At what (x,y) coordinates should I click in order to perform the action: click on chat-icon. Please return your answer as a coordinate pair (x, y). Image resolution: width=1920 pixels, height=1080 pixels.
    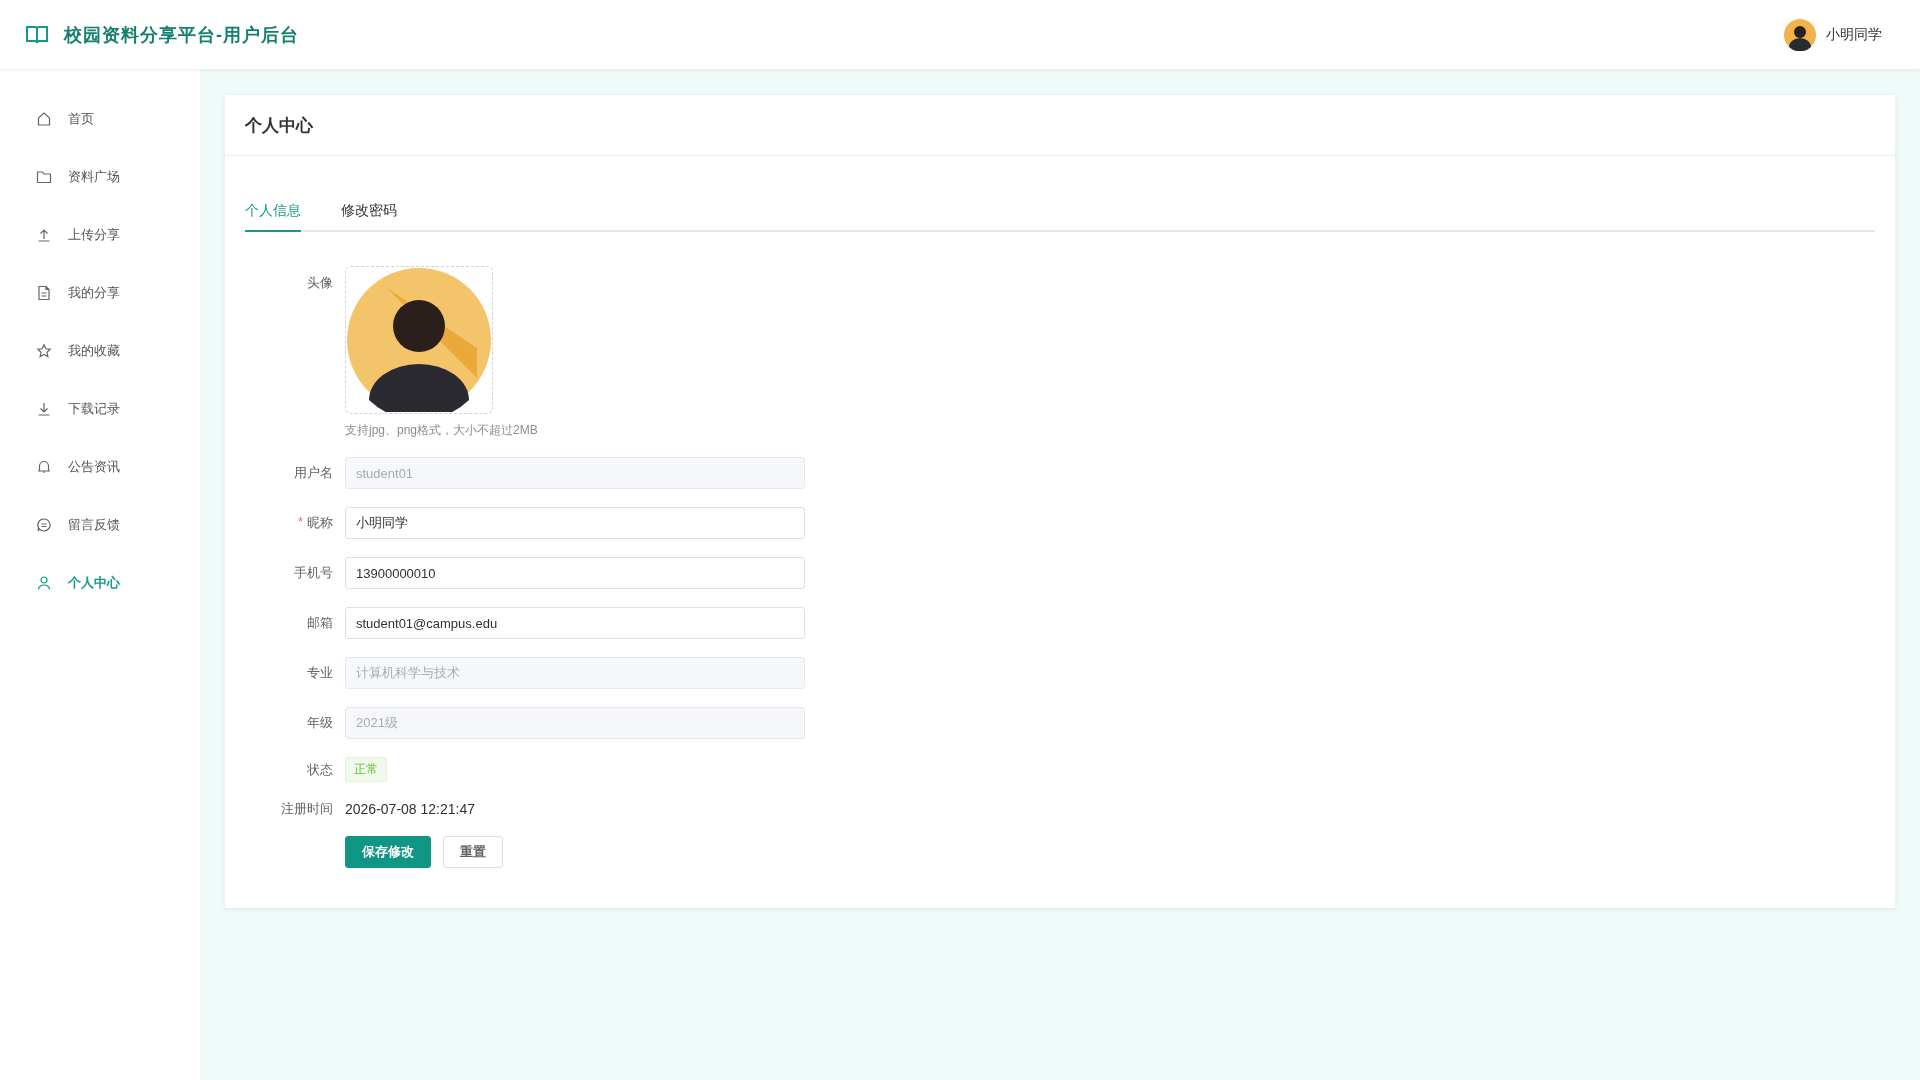
    Looking at the image, I should click on (44, 525).